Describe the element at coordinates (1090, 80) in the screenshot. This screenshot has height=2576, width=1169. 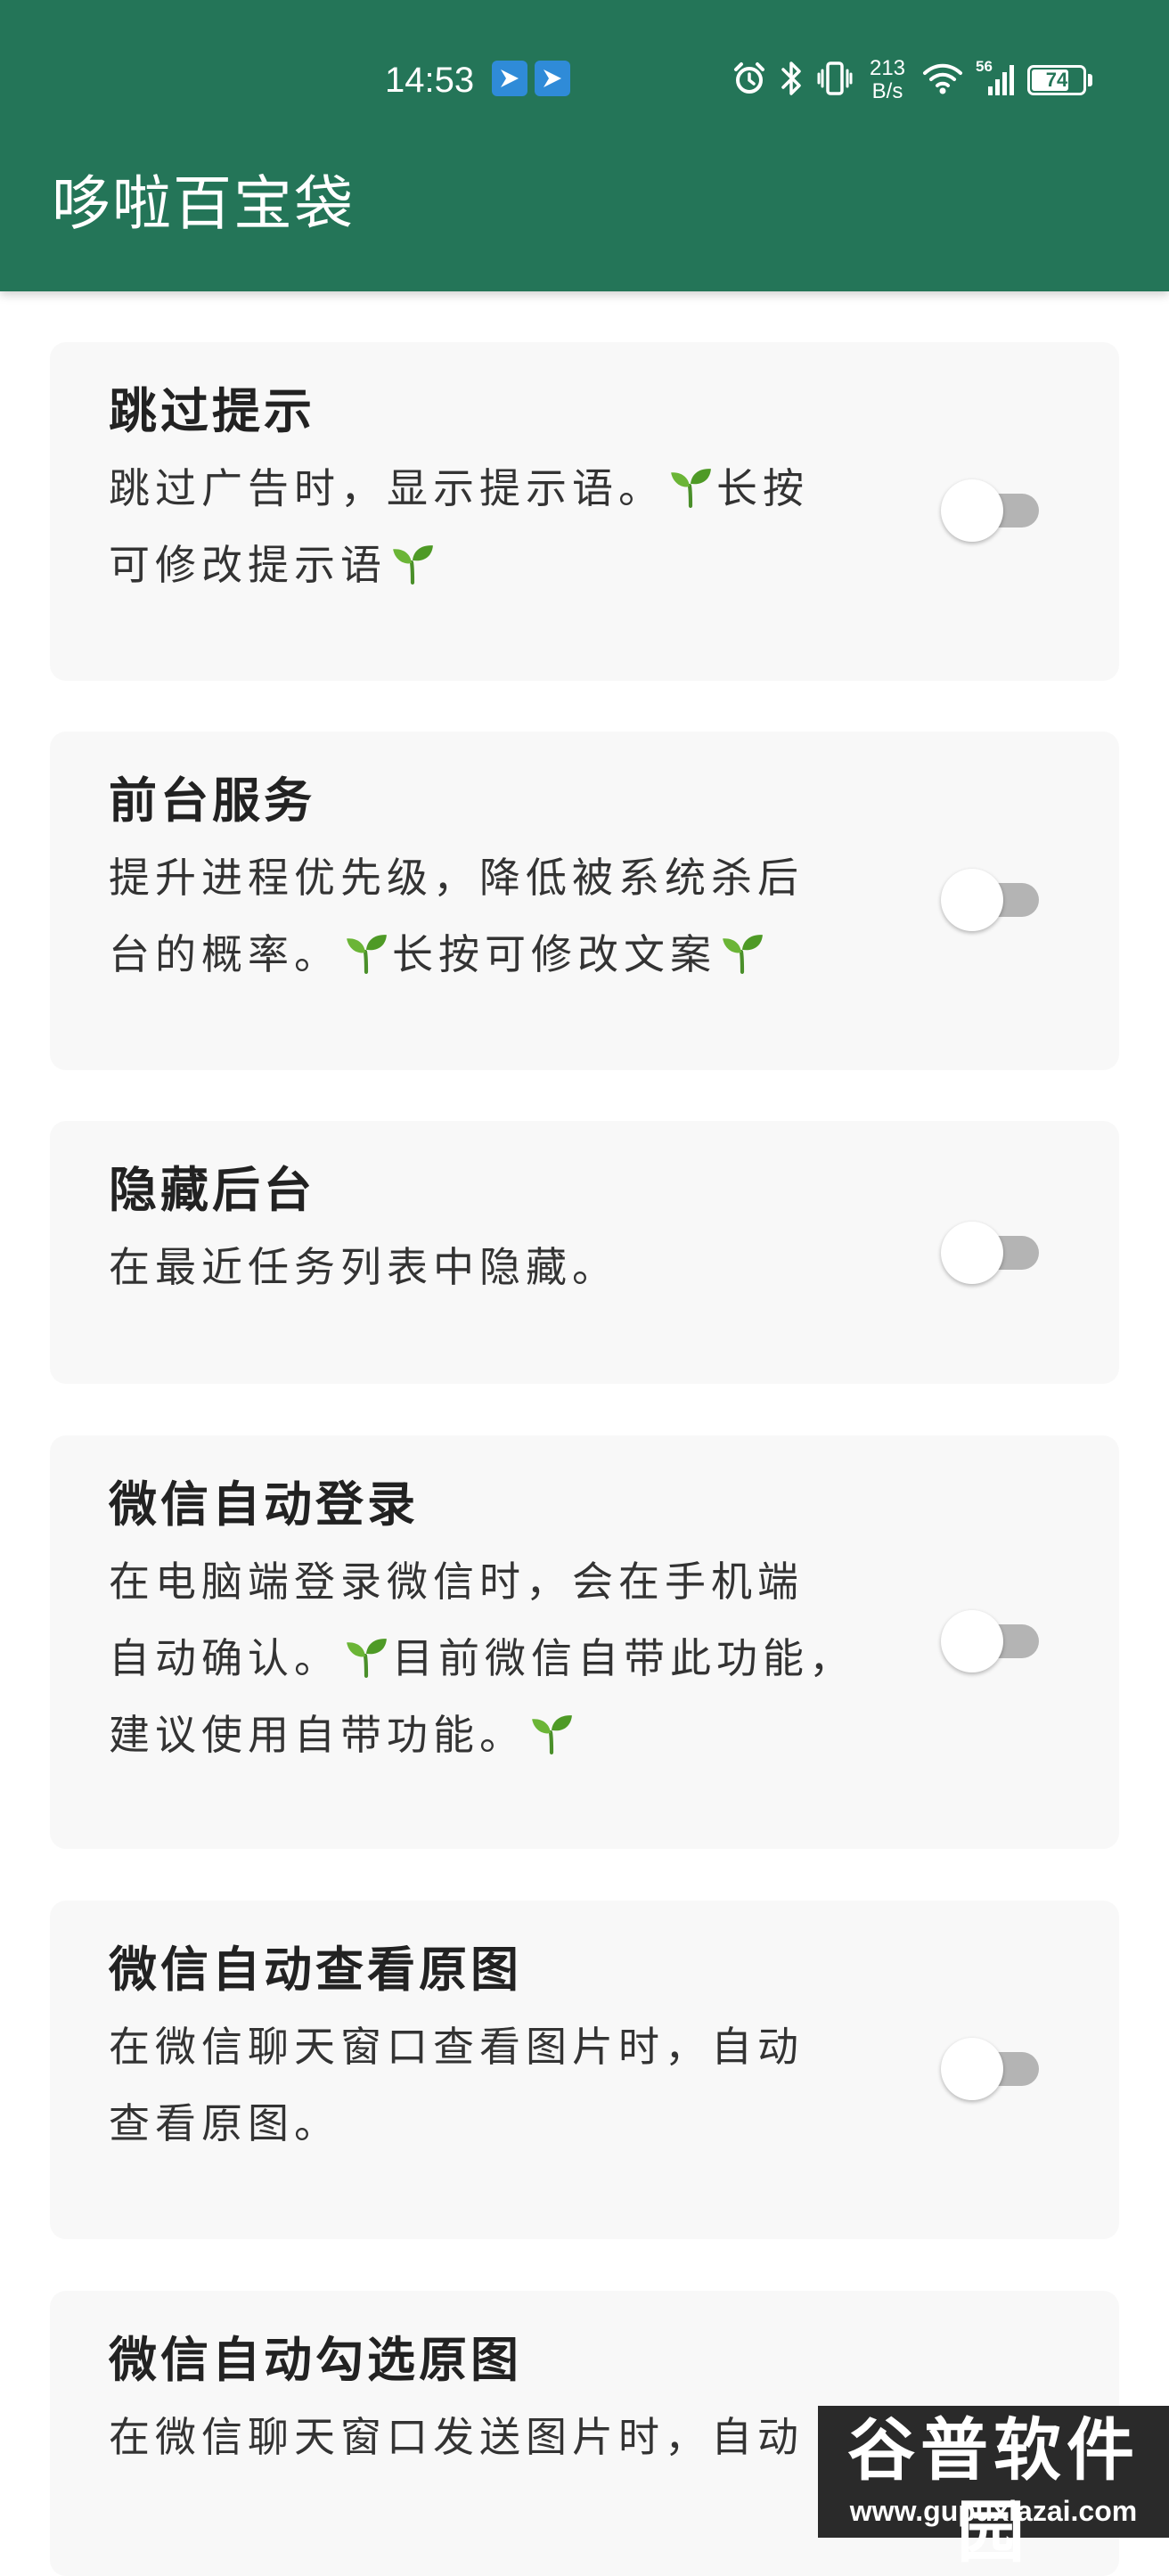
I see `battery-tip` at that location.